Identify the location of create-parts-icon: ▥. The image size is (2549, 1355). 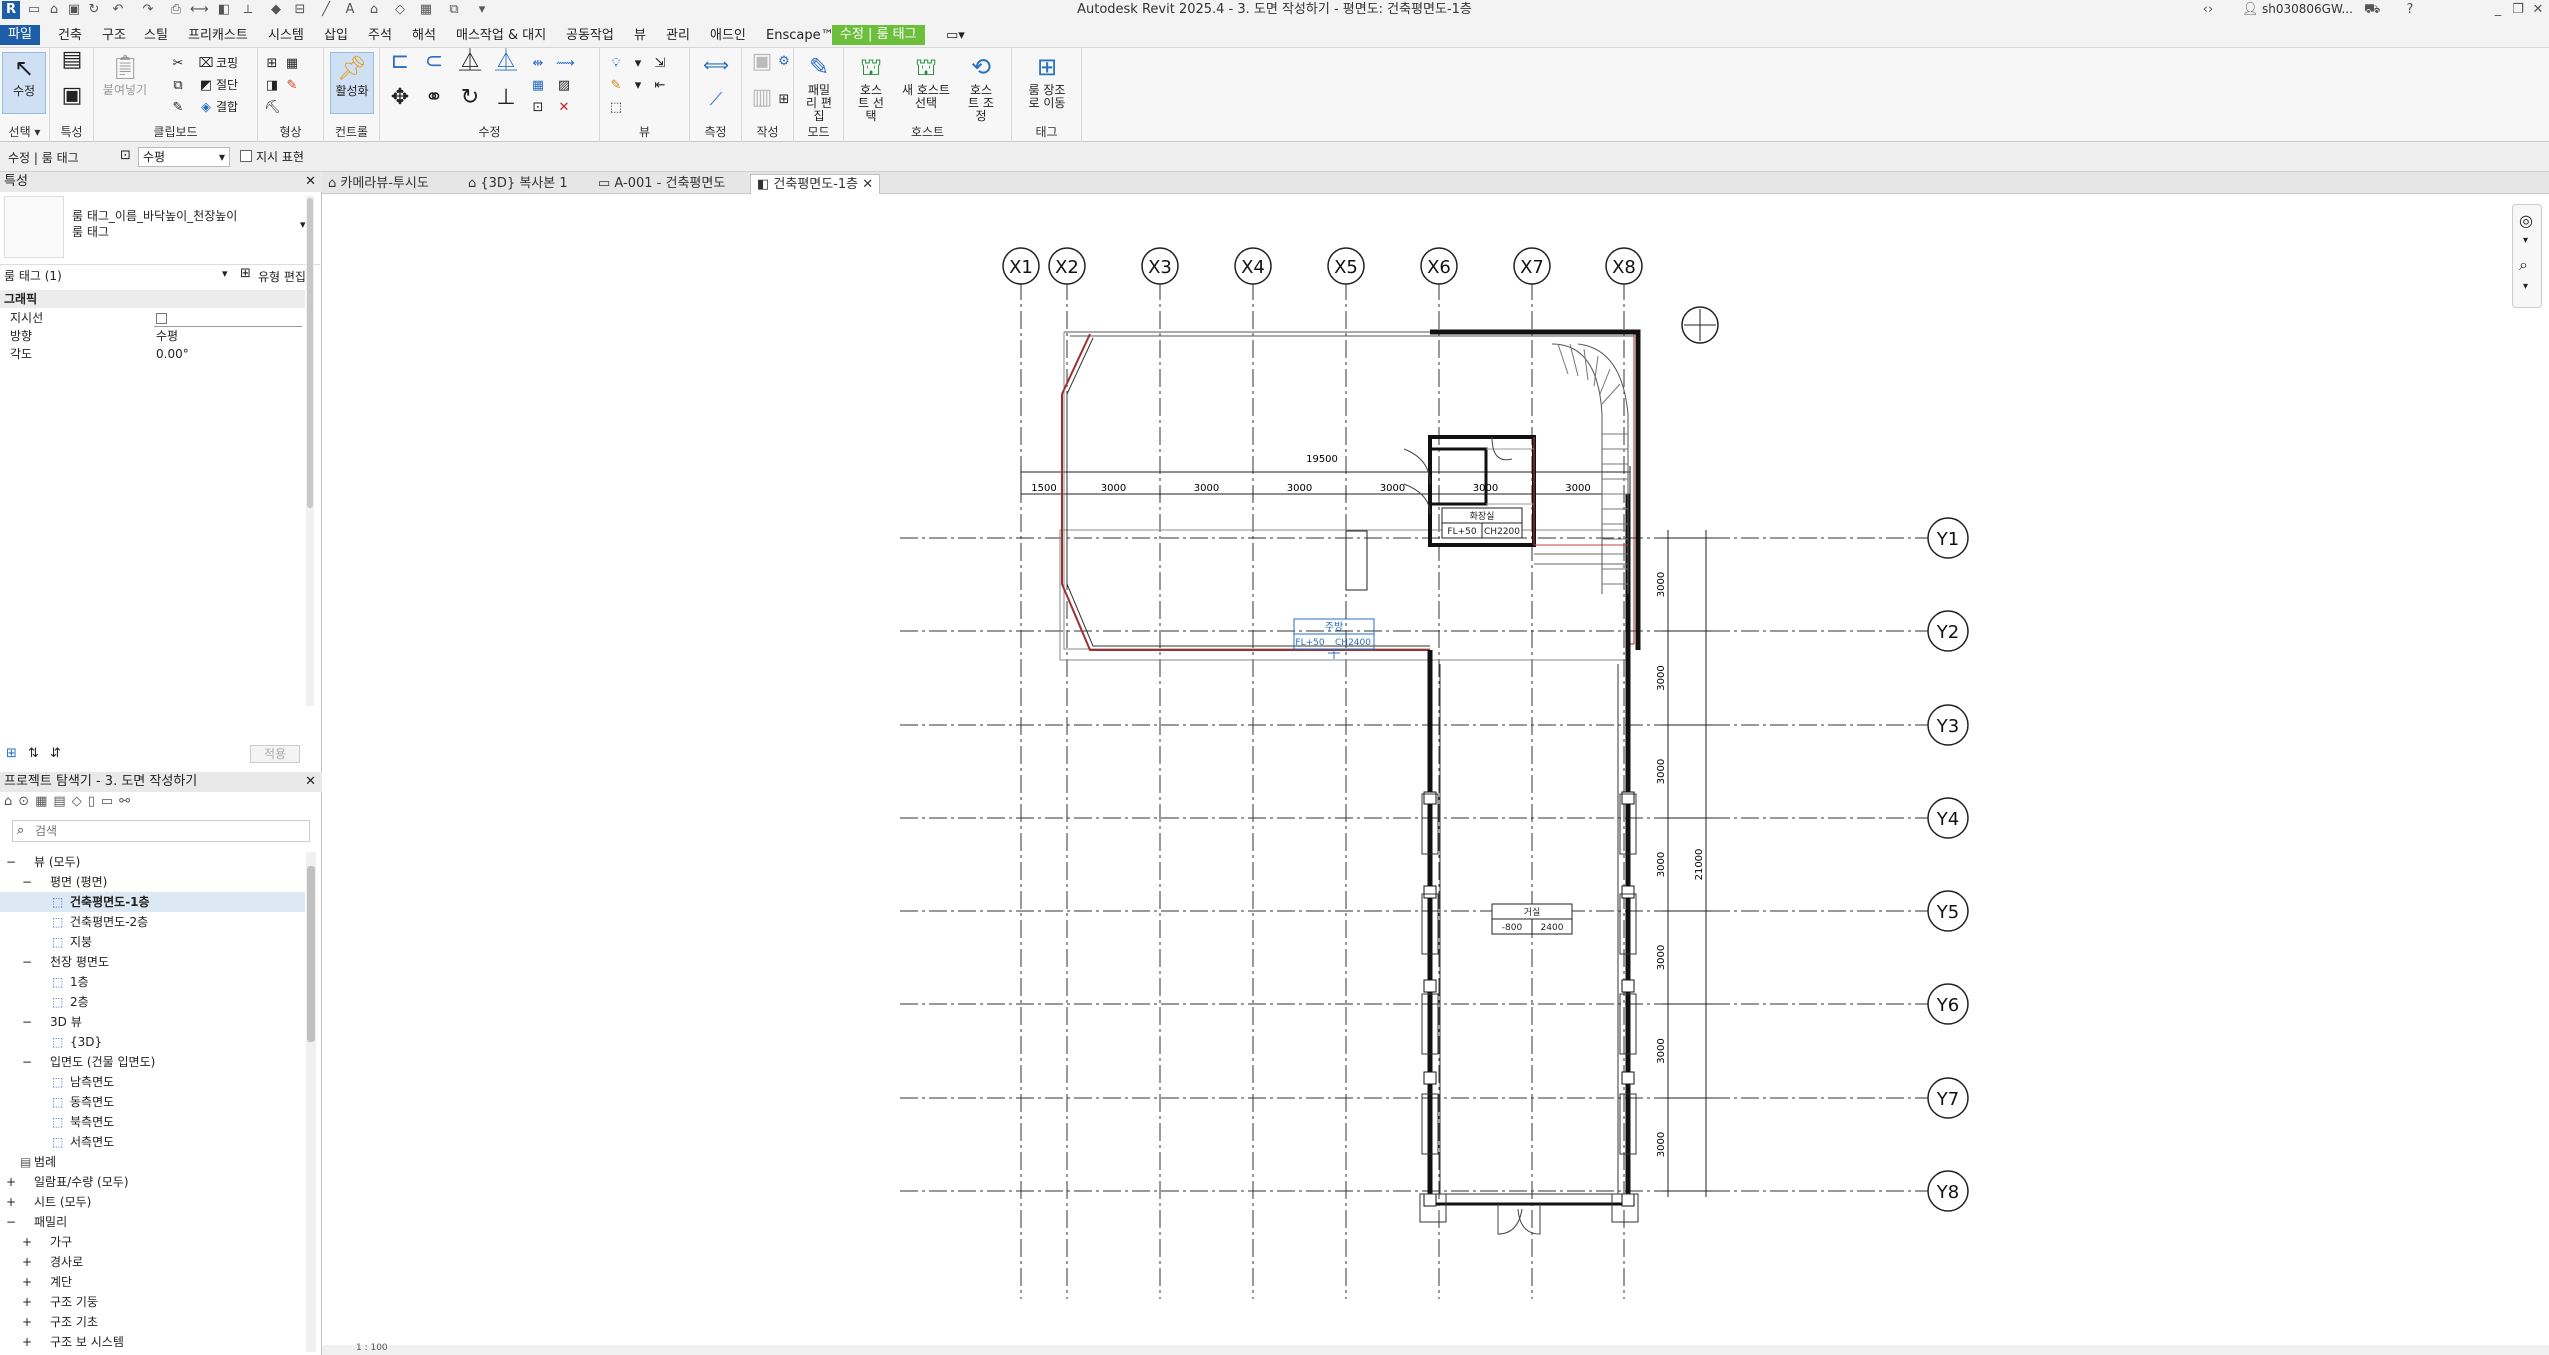
(762, 102).